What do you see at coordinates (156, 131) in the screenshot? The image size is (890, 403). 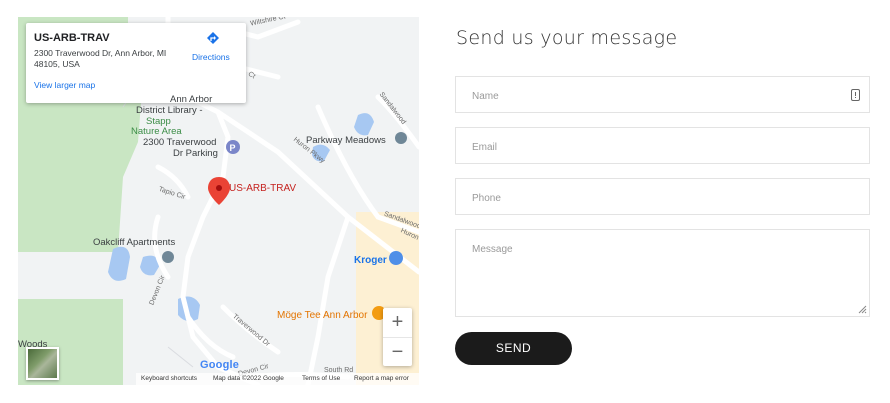 I see `stapp-label-2: Nature Area` at bounding box center [156, 131].